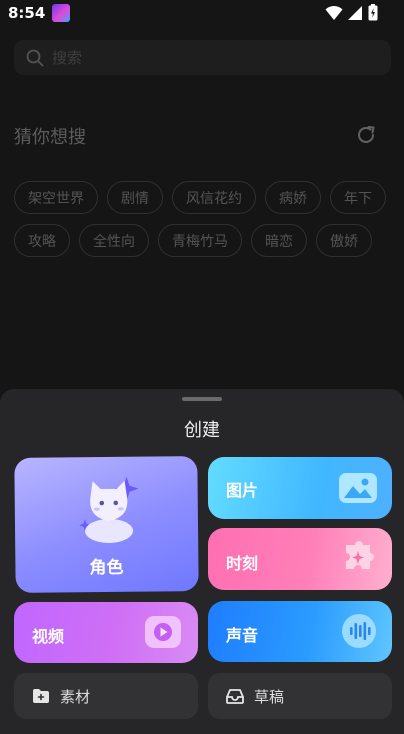 The image size is (404, 734). What do you see at coordinates (214, 197) in the screenshot?
I see `tag-item: 风信花约` at bounding box center [214, 197].